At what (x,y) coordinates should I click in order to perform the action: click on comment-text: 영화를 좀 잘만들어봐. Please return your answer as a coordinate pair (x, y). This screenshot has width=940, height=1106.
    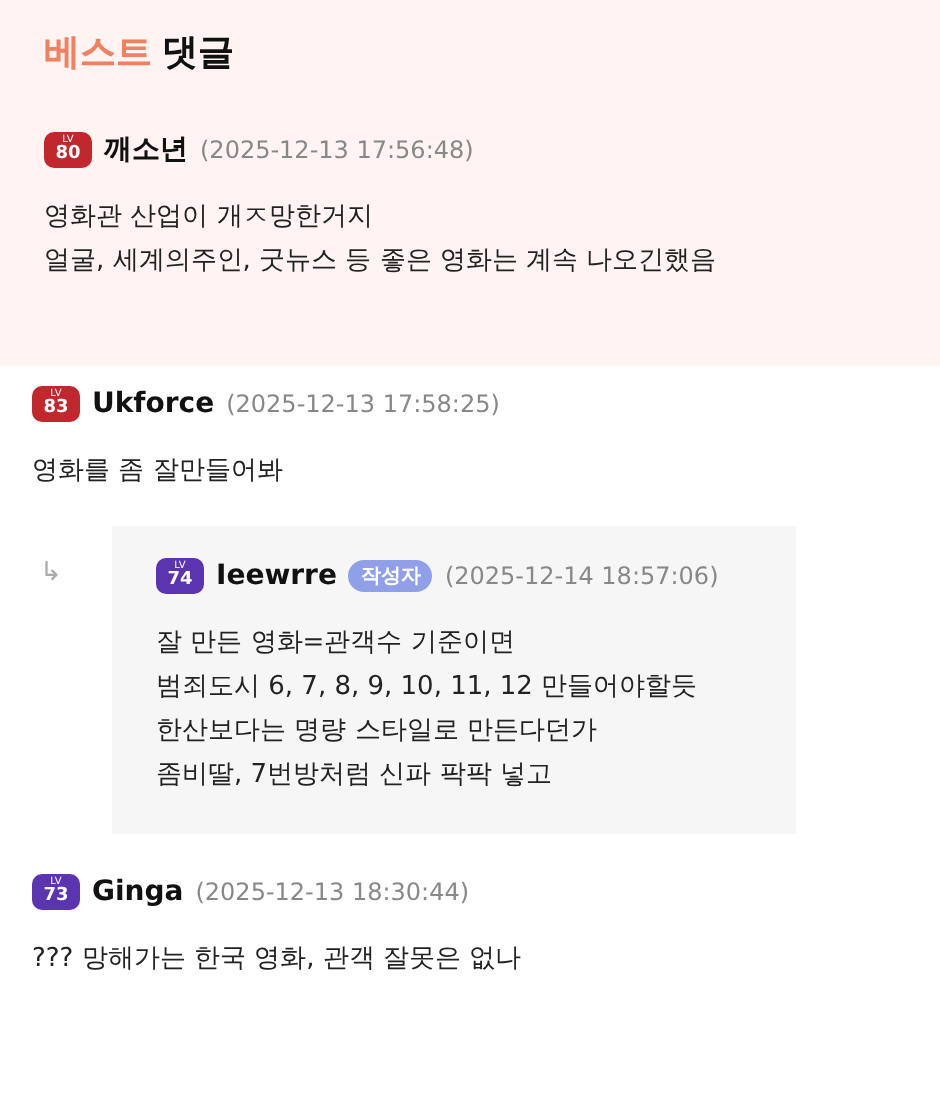
    Looking at the image, I should click on (158, 472).